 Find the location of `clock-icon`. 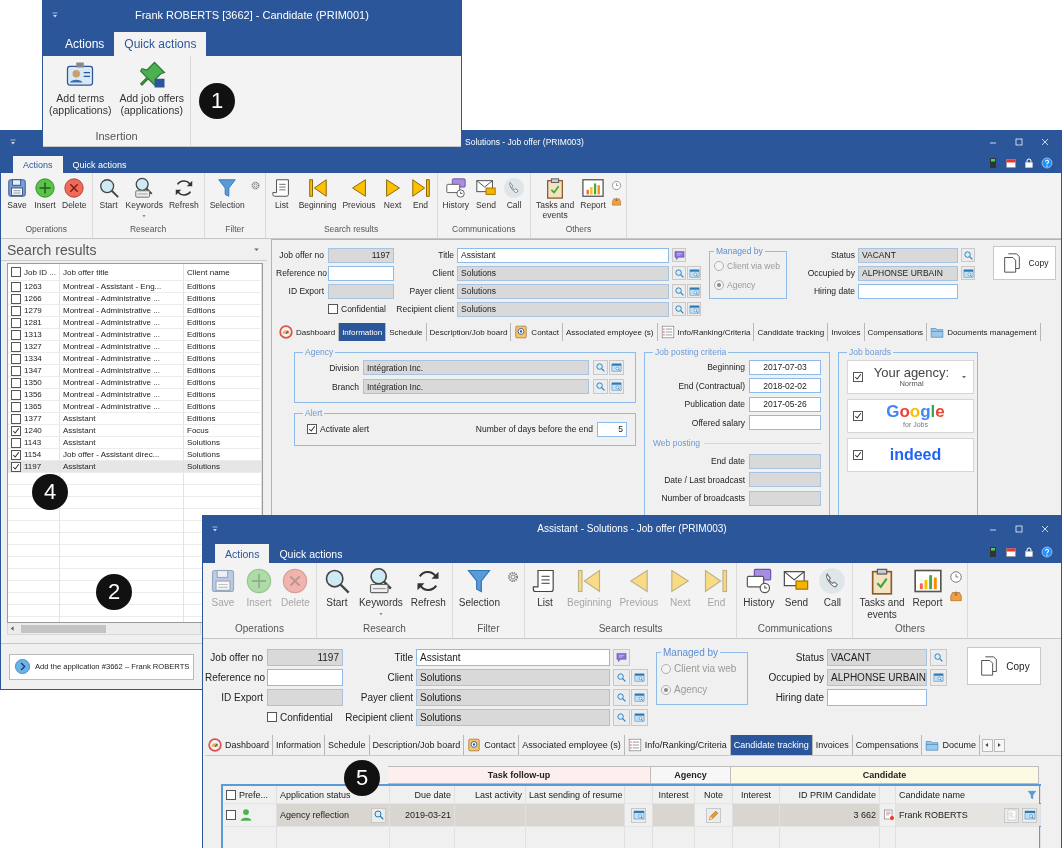

clock-icon is located at coordinates (955, 577).